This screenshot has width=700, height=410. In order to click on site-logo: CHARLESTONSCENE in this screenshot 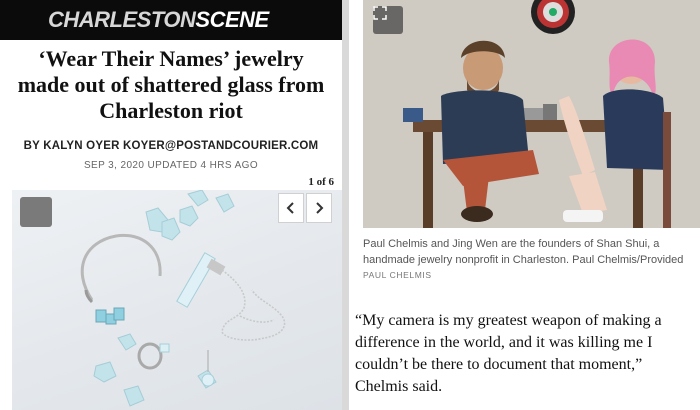, I will do `click(158, 20)`.